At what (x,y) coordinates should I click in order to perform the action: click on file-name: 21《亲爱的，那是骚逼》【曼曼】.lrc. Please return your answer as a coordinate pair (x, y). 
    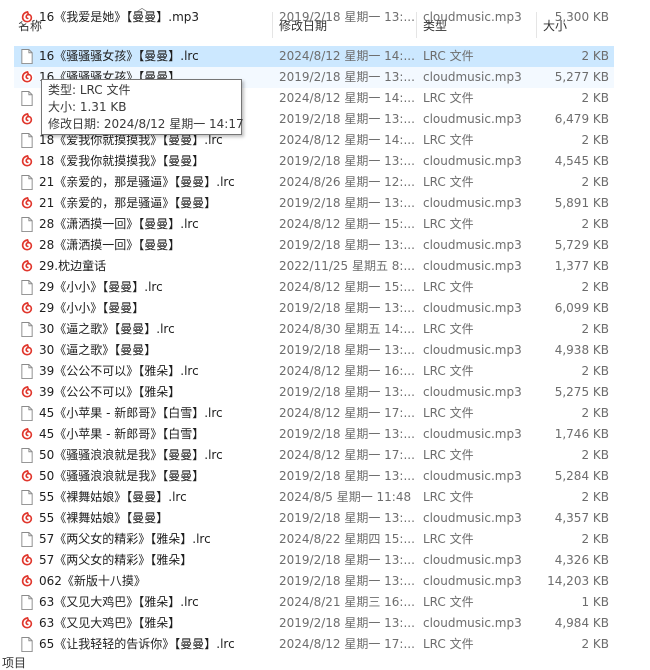
    Looking at the image, I should click on (137, 182).